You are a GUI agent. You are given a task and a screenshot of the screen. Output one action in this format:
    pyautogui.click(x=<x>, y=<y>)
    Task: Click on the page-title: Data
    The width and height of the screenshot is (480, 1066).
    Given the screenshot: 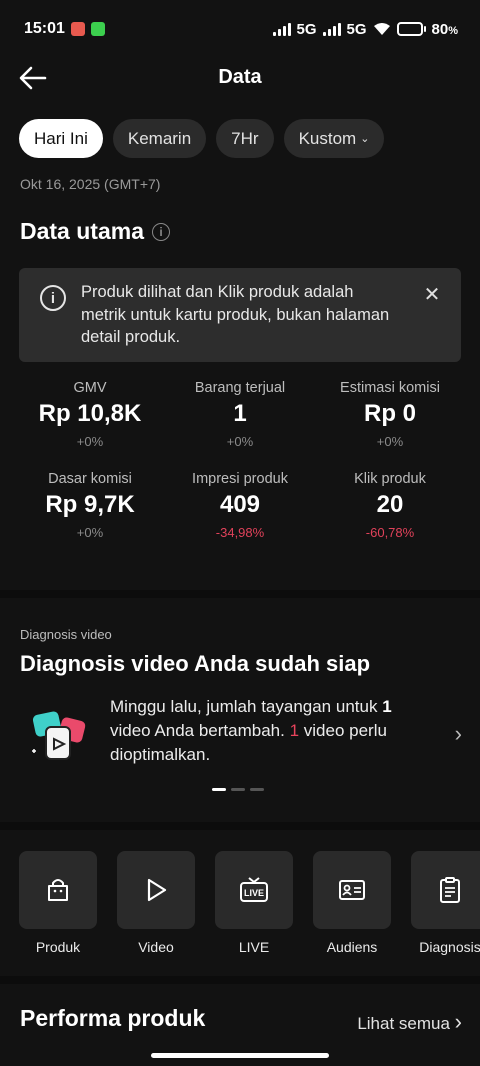 What is the action you would take?
    pyautogui.click(x=240, y=77)
    